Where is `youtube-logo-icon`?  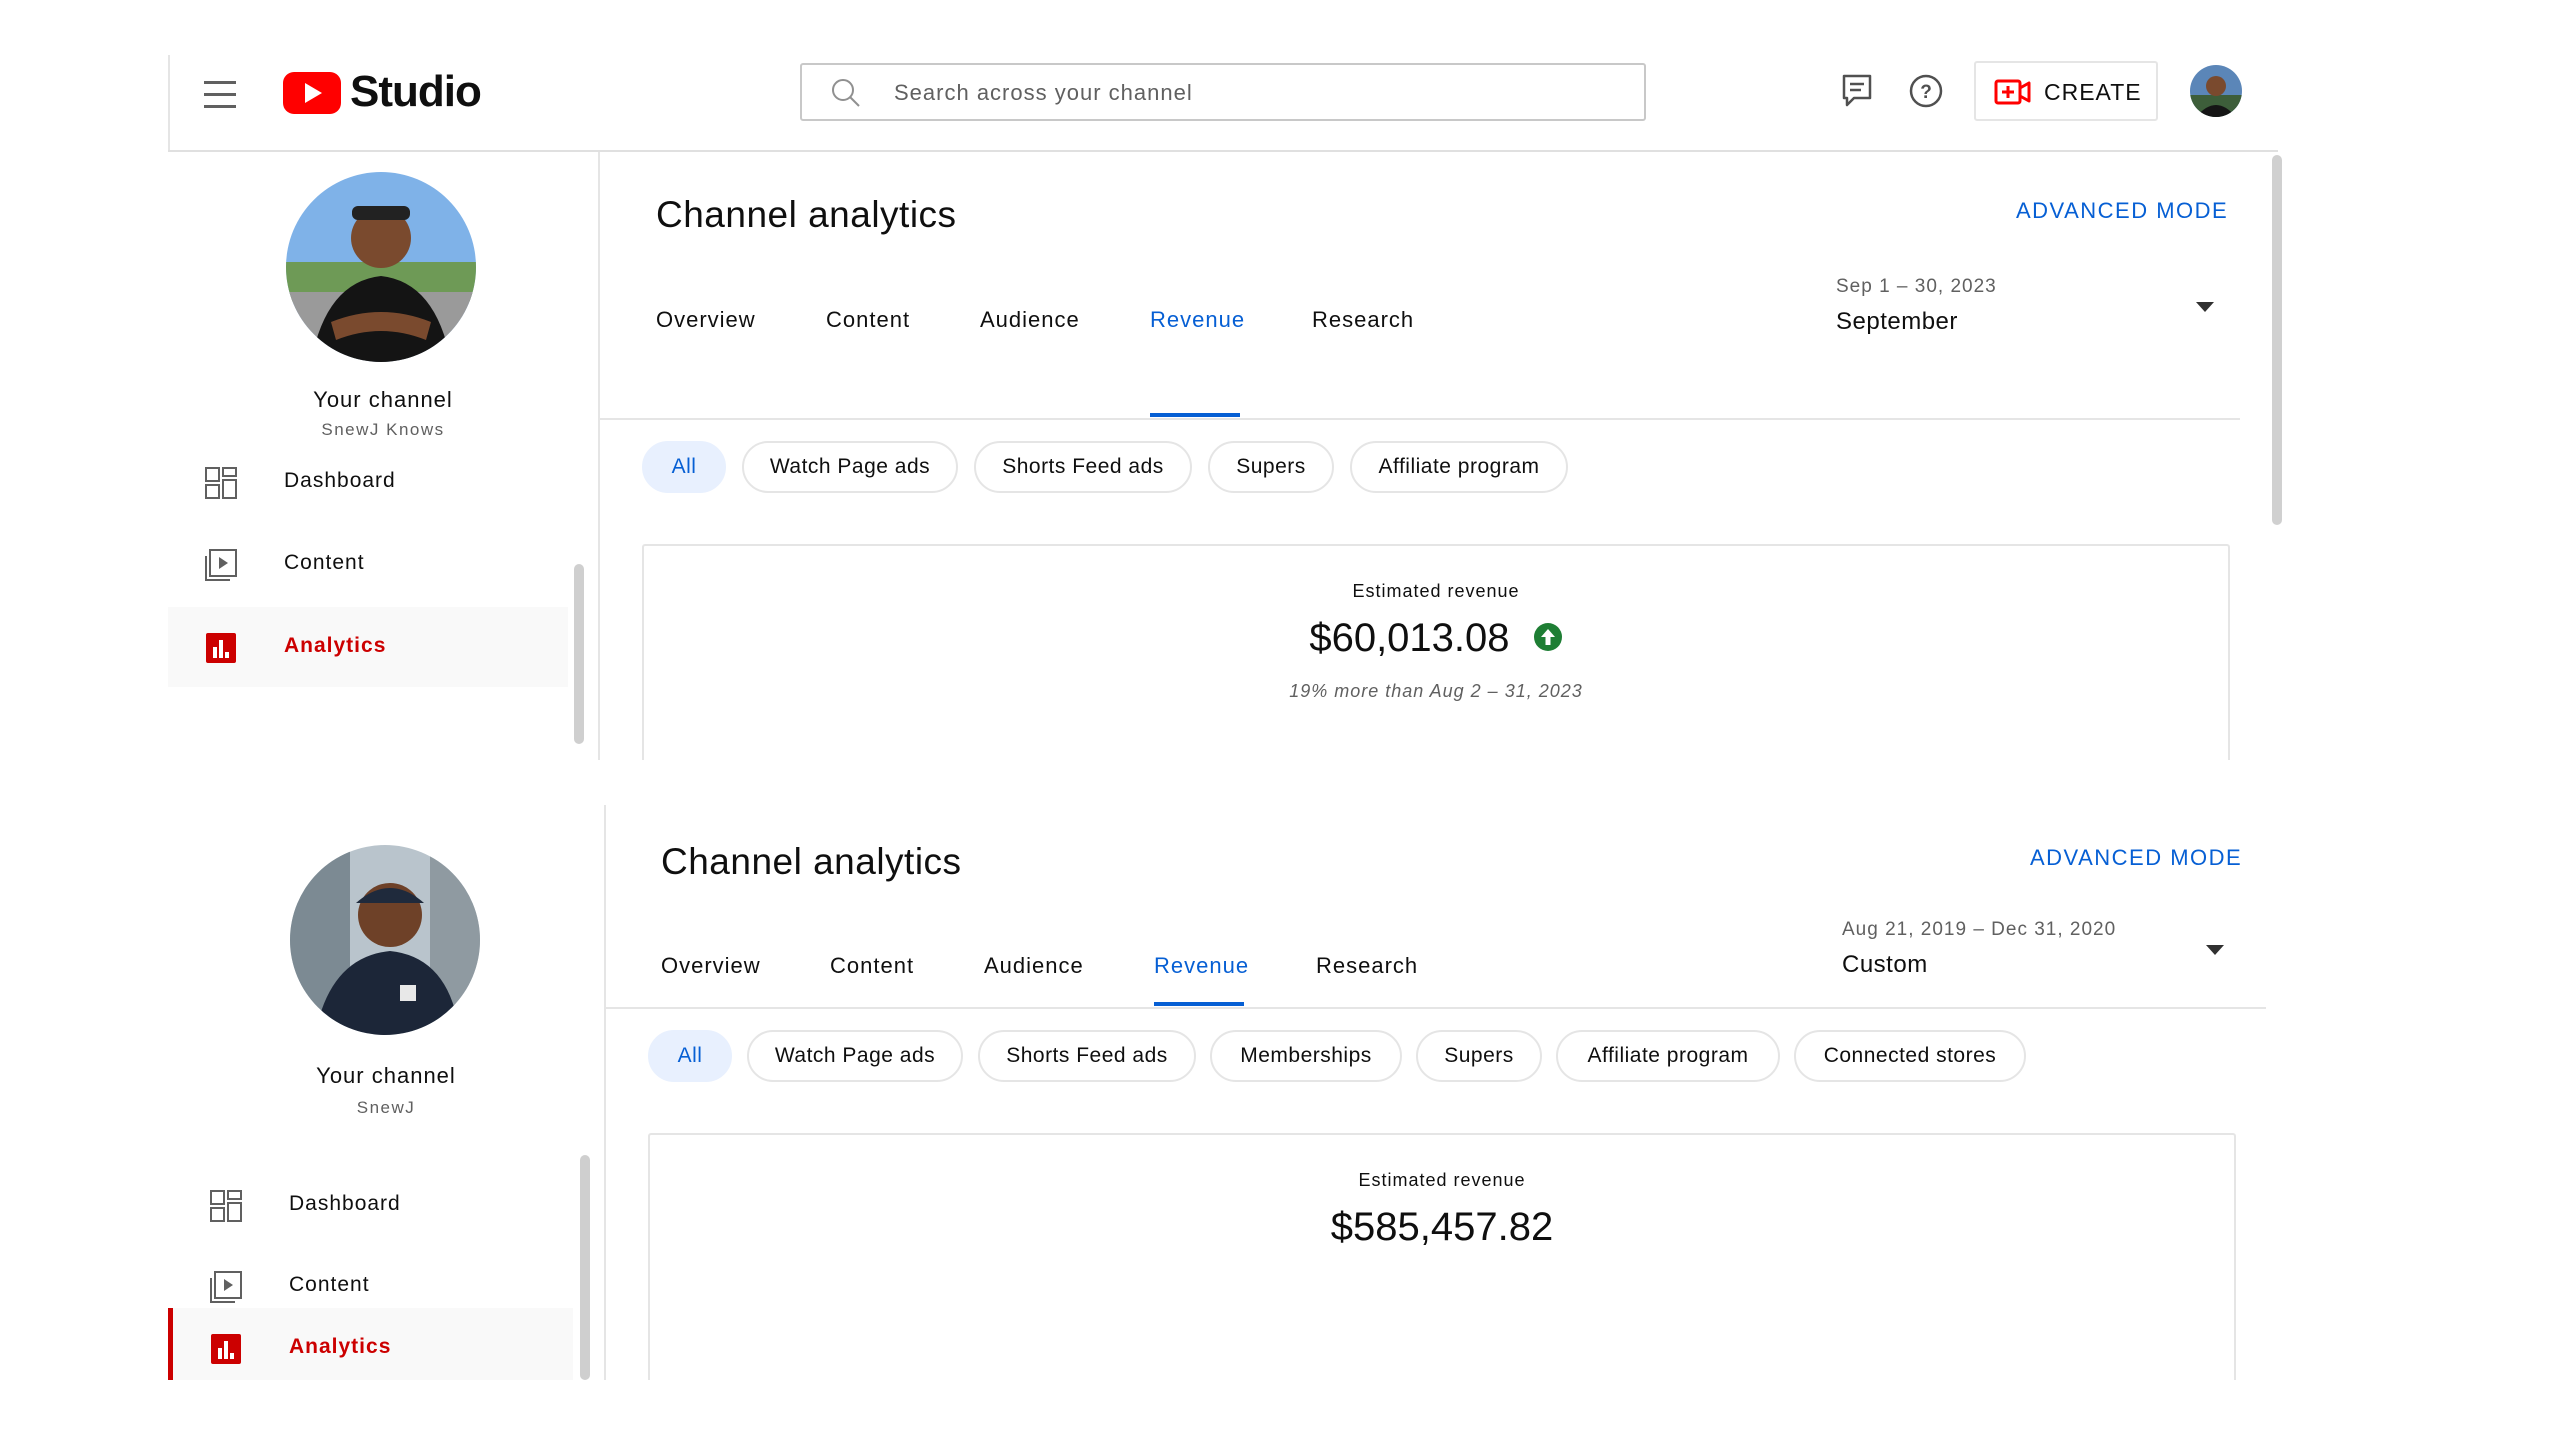
youtube-logo-icon is located at coordinates (312, 93).